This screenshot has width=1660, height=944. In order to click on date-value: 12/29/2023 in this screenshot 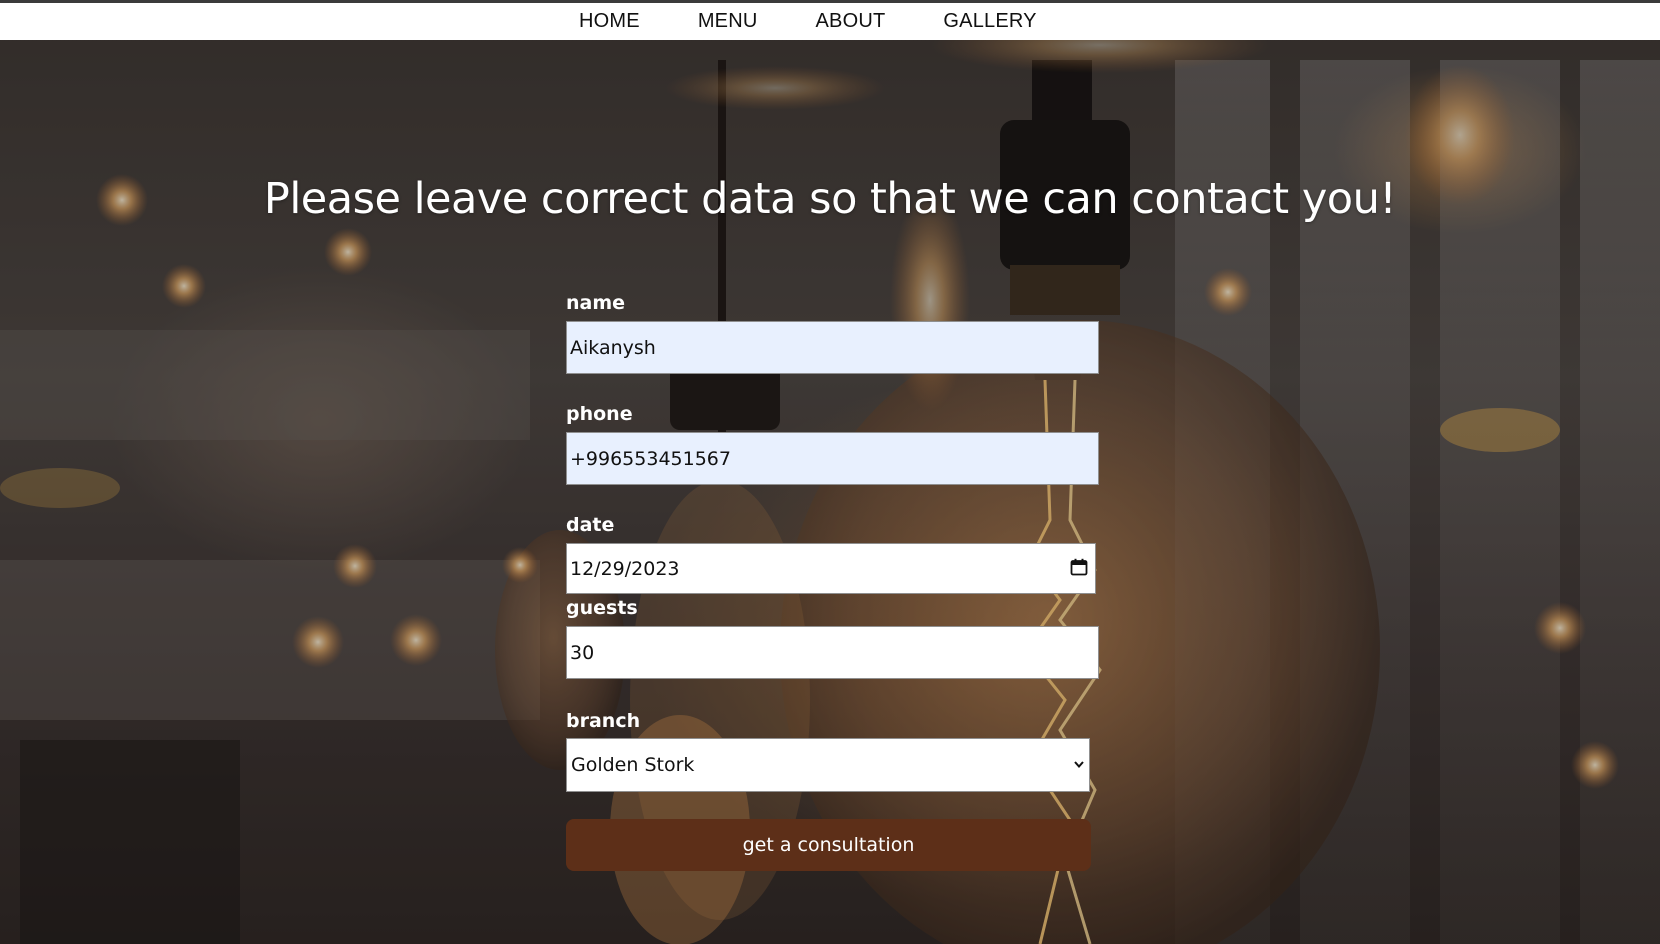, I will do `click(625, 568)`.